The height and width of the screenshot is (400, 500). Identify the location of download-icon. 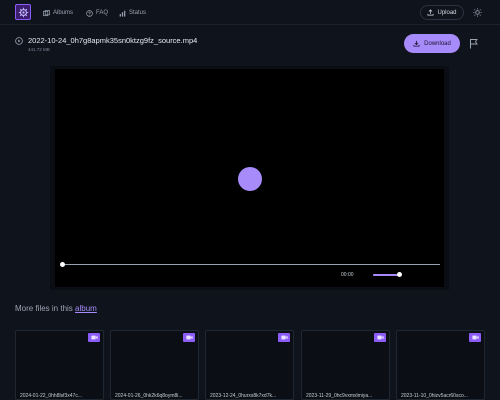
(416, 43).